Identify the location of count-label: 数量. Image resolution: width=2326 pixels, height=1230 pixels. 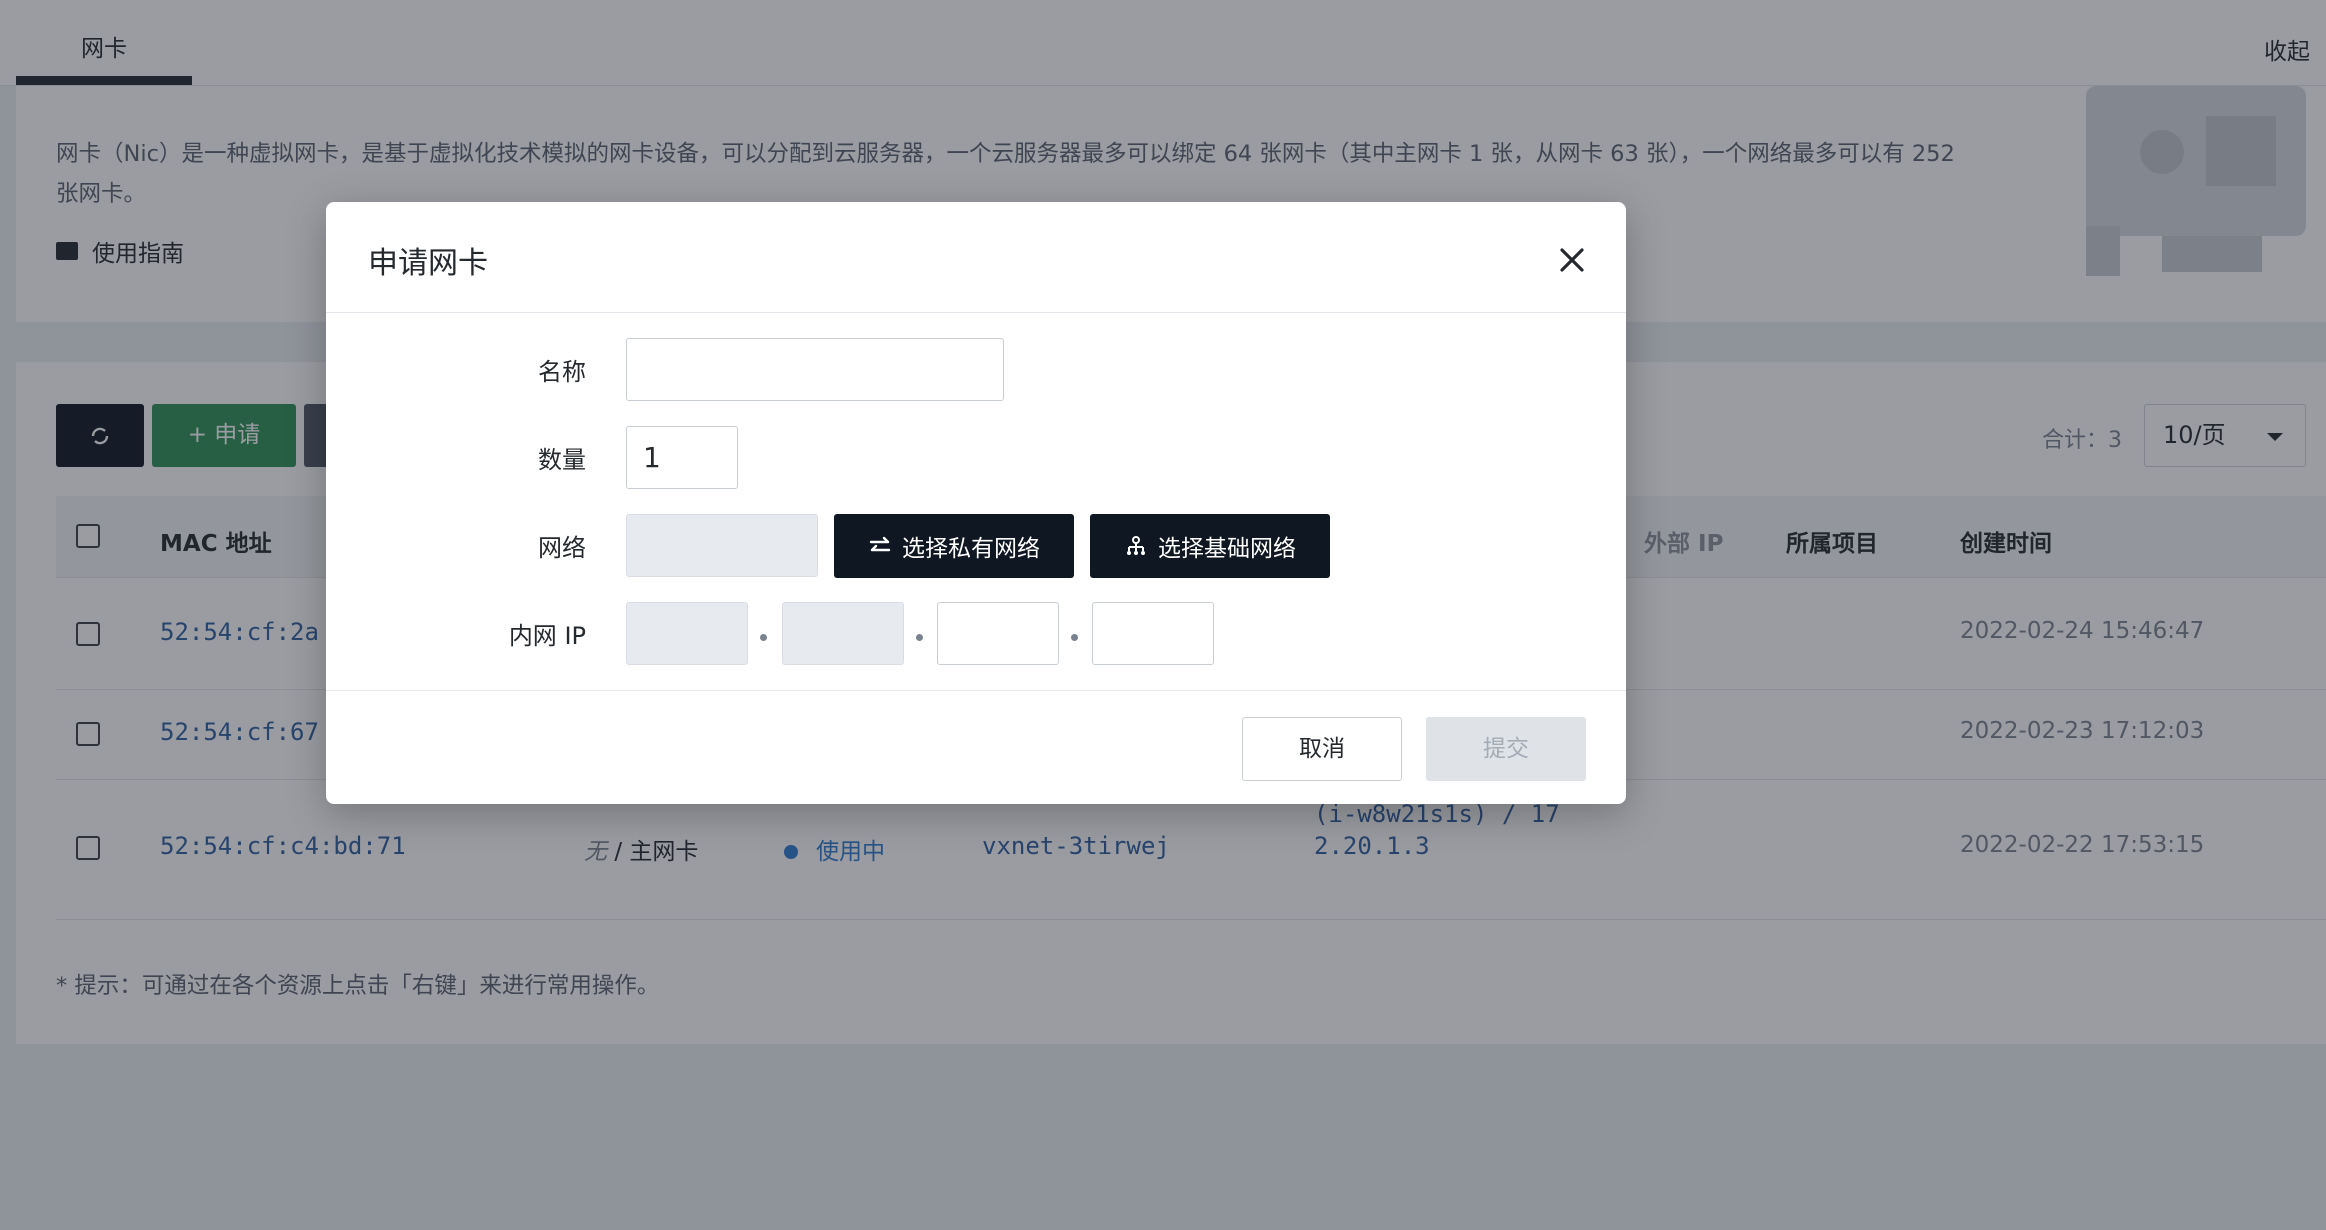
(562, 460).